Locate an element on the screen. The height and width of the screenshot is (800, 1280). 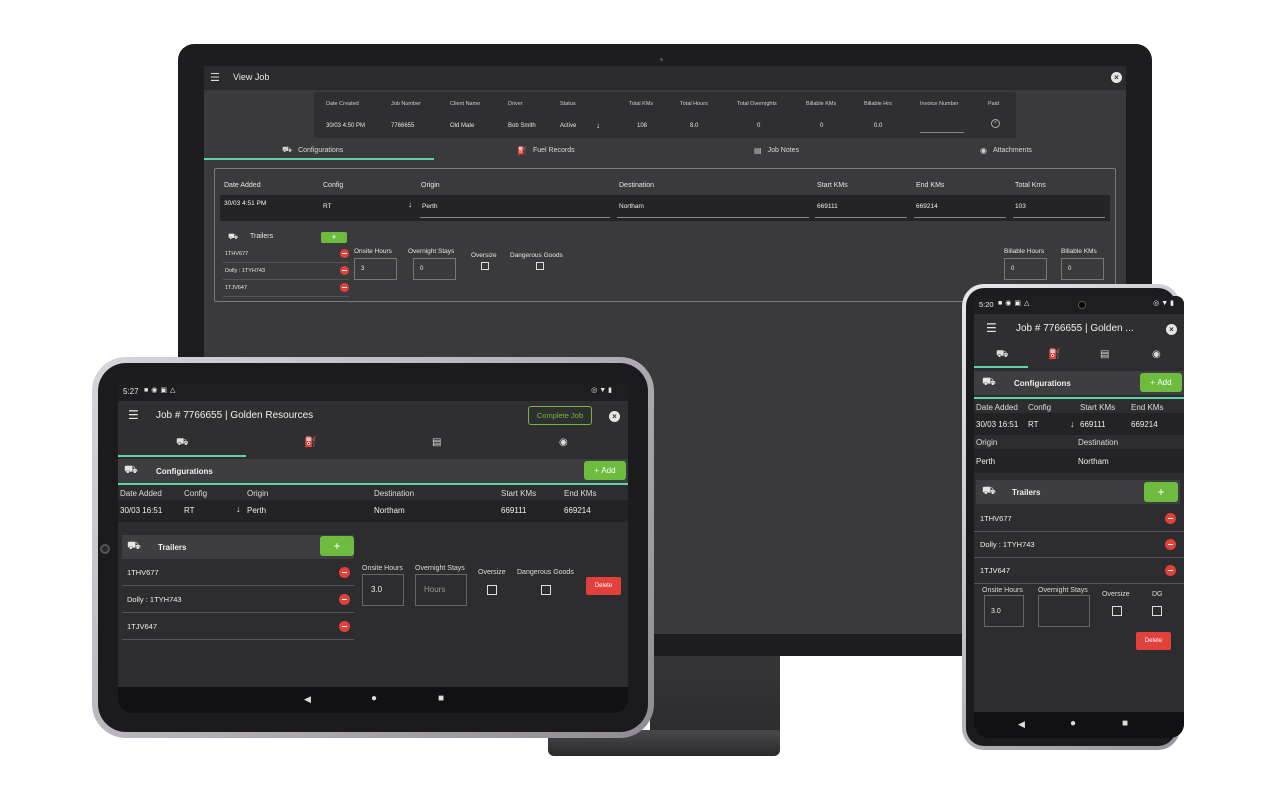
tab-label: Configurations is located at coordinates (321, 150).